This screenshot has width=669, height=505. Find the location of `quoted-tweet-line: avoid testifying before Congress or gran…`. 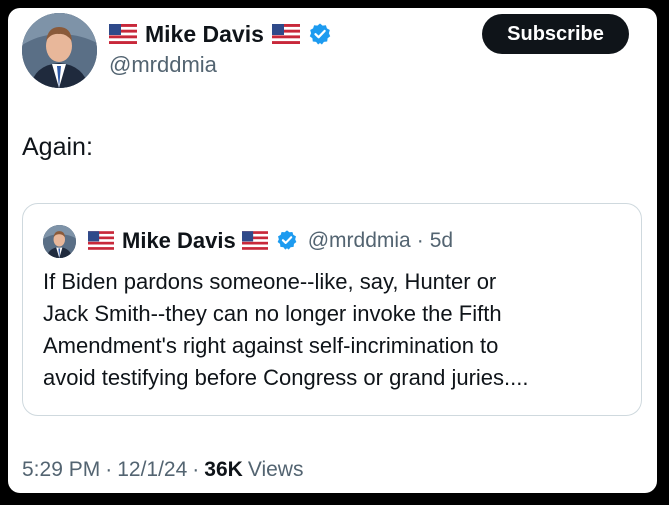

quoted-tweet-line: avoid testifying before Congress or gran… is located at coordinates (286, 377).